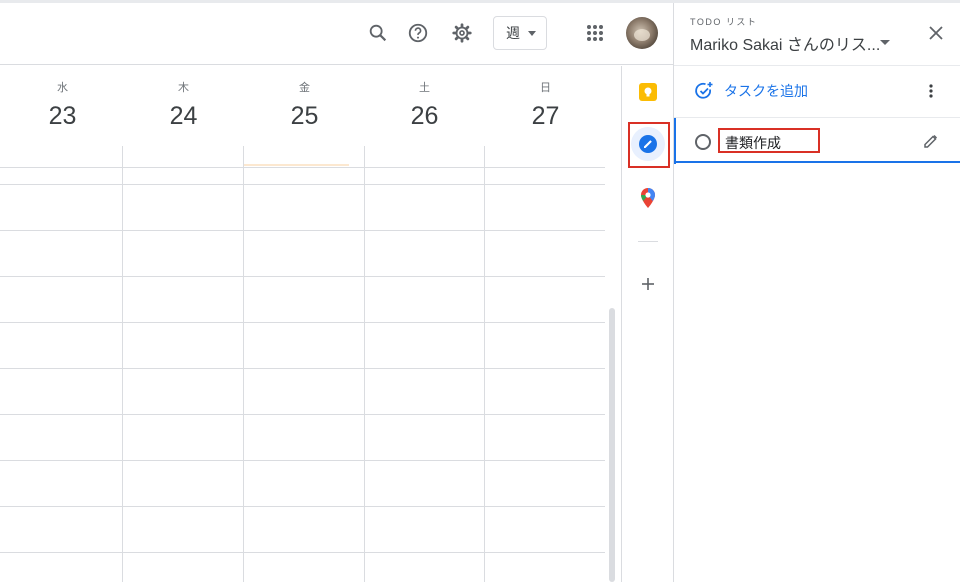 The width and height of the screenshot is (960, 582). I want to click on settings-icon, so click(462, 33).